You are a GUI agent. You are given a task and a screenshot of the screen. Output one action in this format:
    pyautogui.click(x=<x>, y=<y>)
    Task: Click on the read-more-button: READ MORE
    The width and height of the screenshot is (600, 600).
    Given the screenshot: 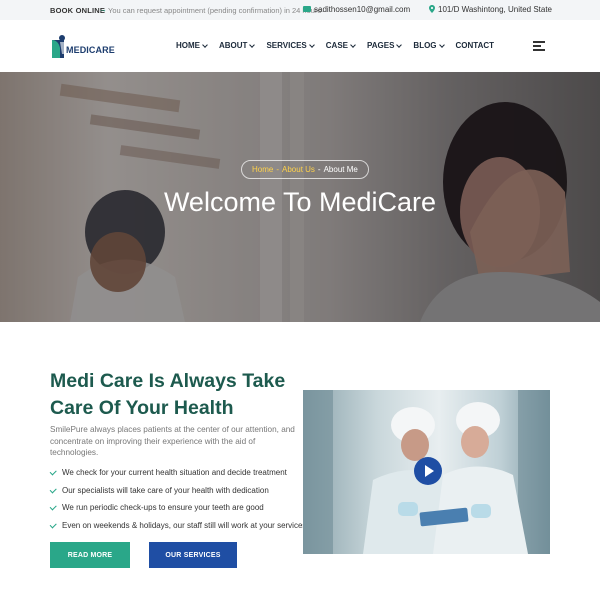 What is the action you would take?
    pyautogui.click(x=90, y=555)
    